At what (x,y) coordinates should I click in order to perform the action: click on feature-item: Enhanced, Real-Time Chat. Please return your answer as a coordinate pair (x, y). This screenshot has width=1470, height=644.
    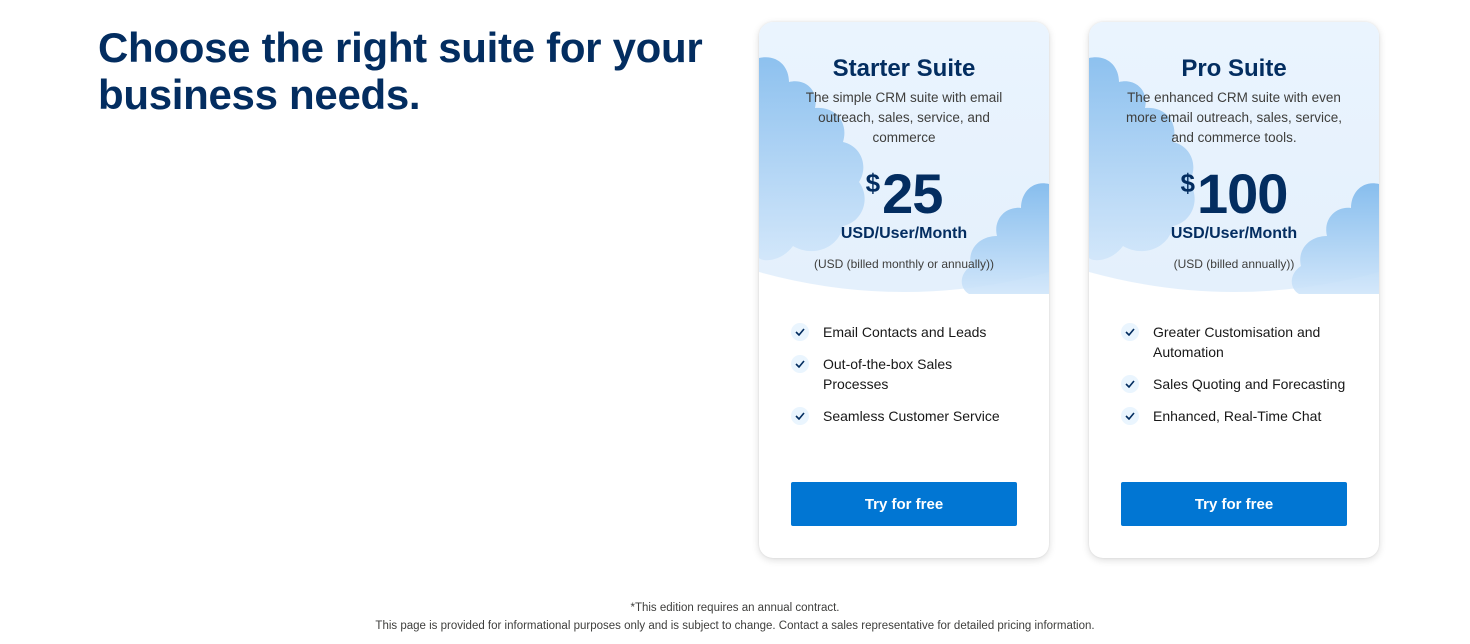
    Looking at the image, I should click on (1236, 416).